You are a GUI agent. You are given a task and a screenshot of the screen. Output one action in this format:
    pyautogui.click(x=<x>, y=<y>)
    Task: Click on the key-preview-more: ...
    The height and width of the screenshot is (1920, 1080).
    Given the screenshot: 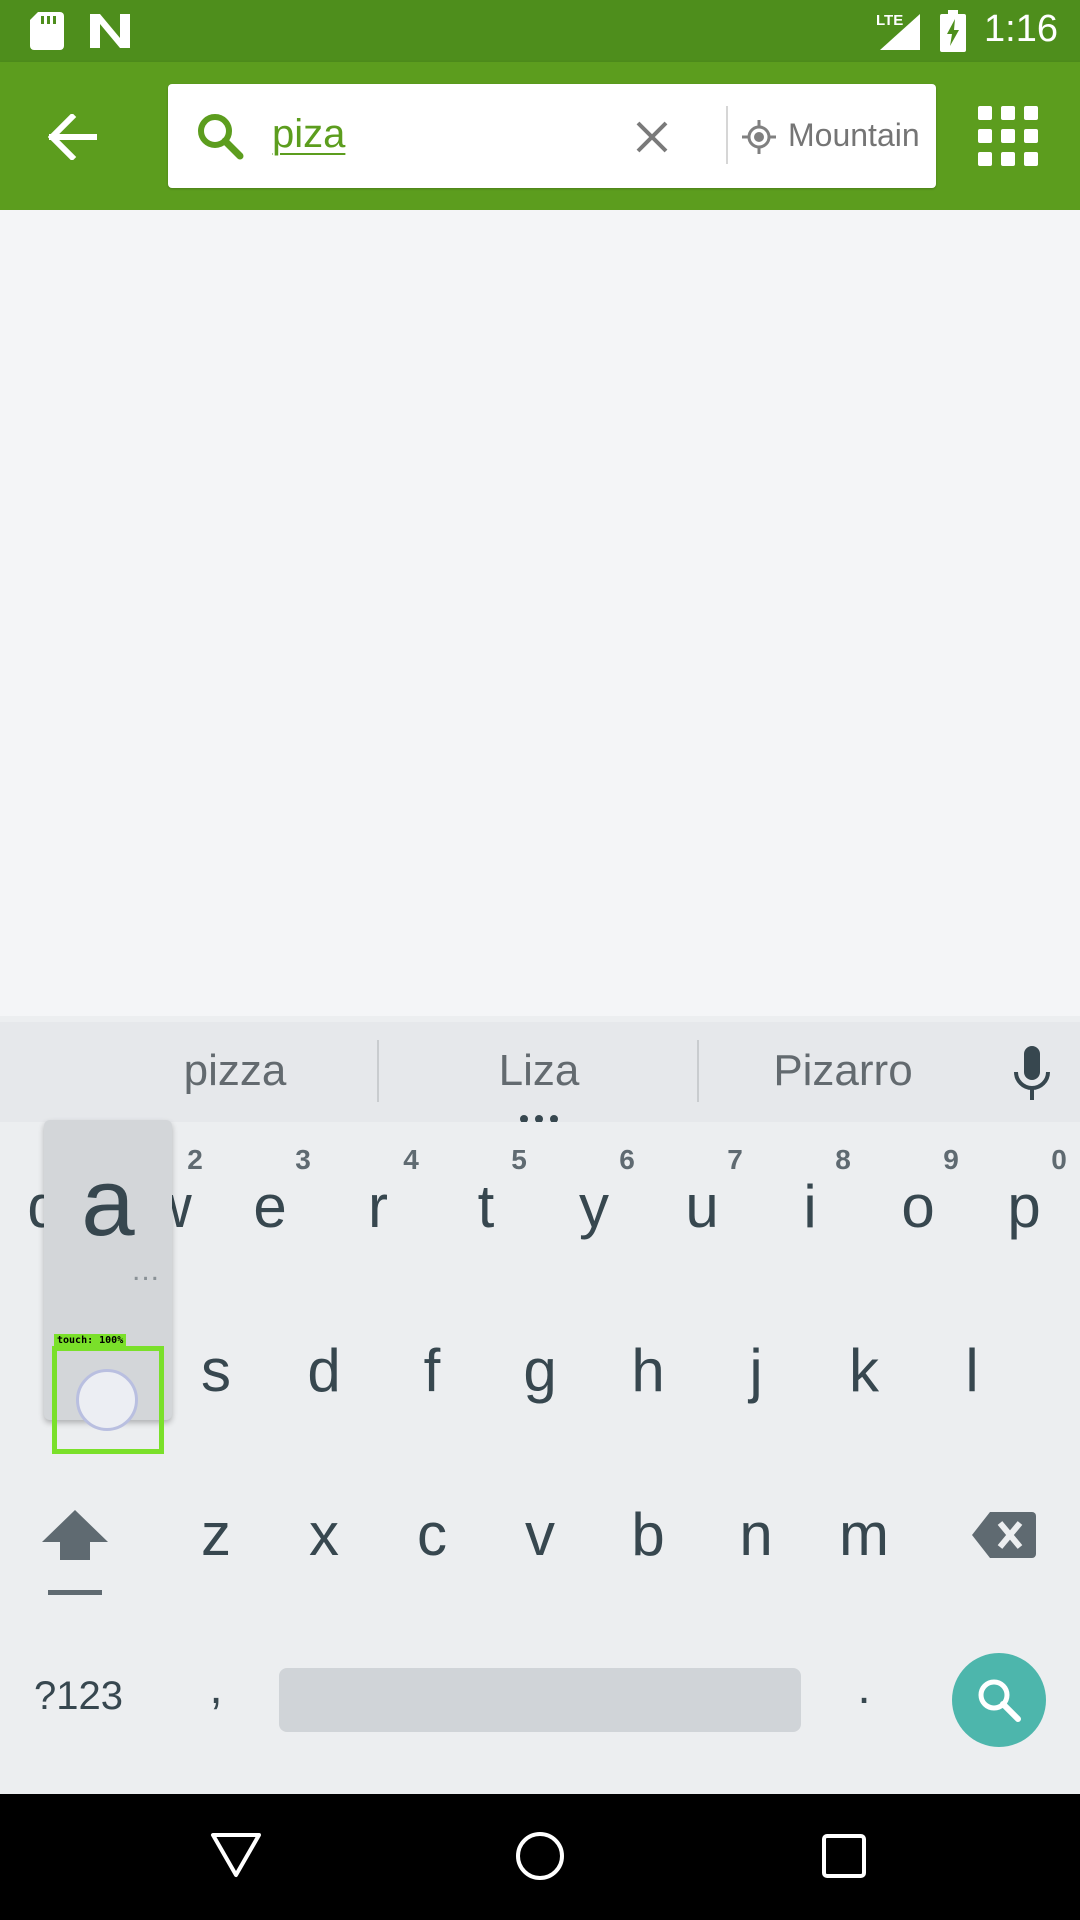 What is the action you would take?
    pyautogui.click(x=146, y=1270)
    